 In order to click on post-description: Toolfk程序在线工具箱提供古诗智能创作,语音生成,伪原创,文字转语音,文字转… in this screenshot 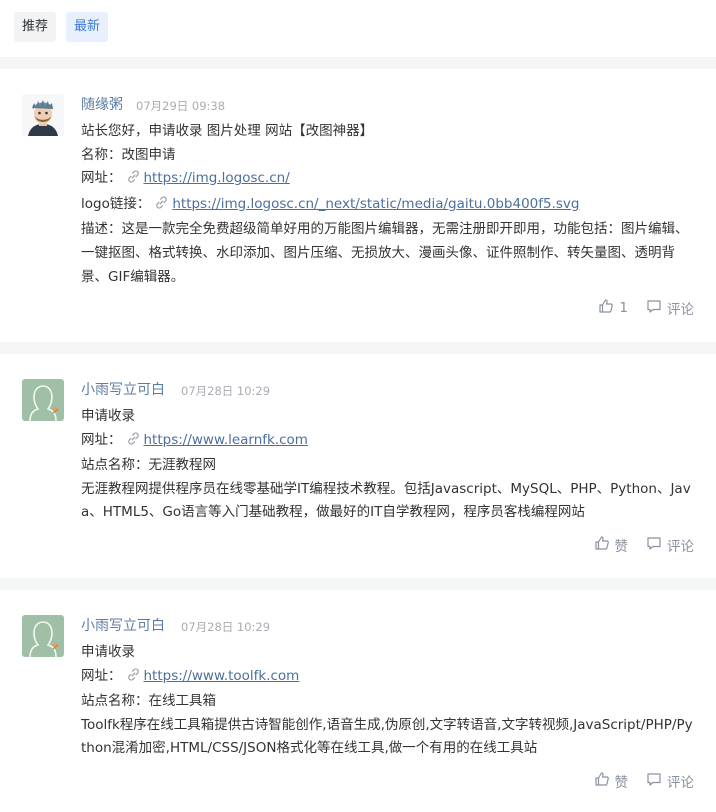, I will do `click(387, 736)`.